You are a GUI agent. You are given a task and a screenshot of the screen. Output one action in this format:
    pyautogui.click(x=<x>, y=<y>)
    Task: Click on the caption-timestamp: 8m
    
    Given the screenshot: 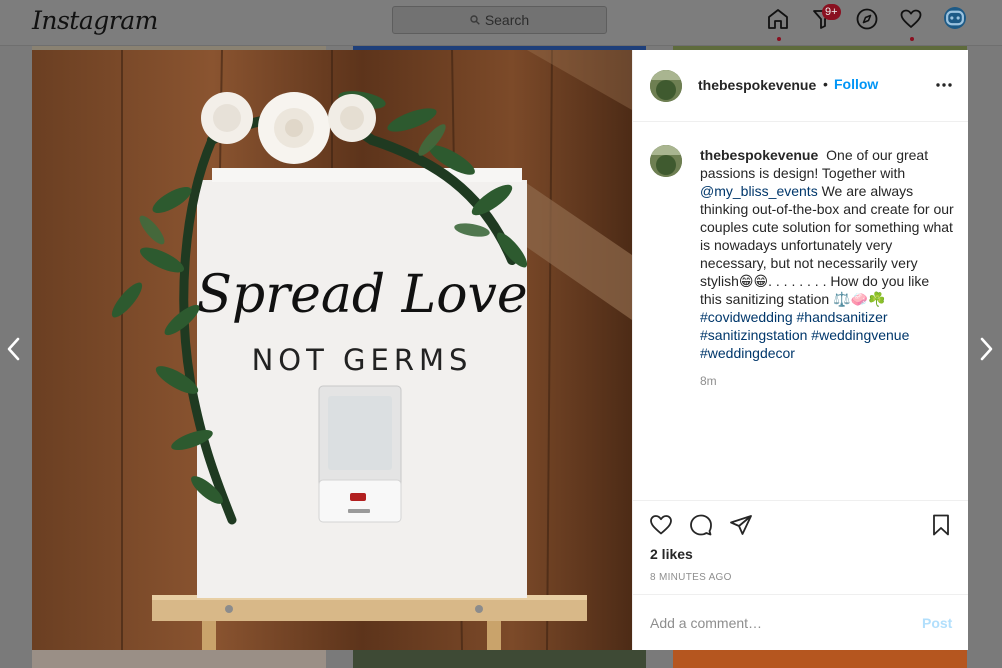 What is the action you would take?
    pyautogui.click(x=708, y=381)
    